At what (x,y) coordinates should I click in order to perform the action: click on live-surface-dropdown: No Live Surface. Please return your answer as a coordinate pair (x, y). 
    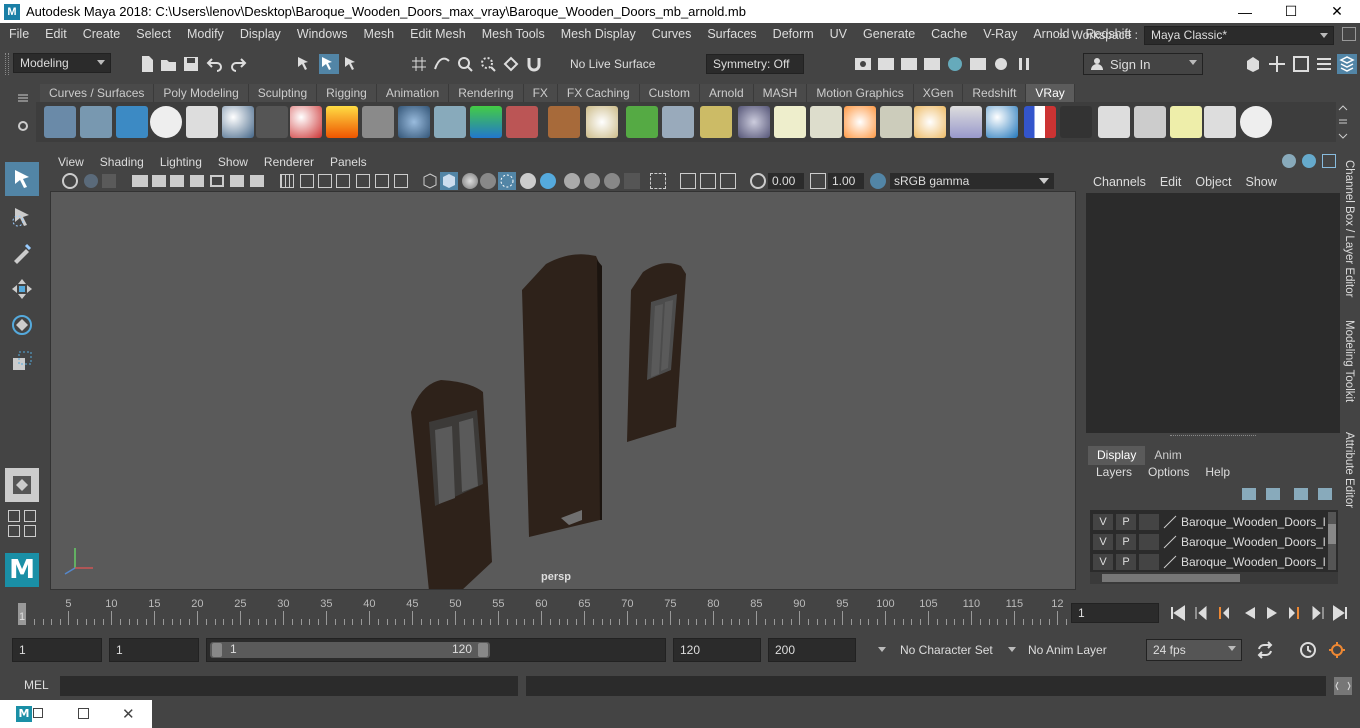
    Looking at the image, I should click on (624, 64).